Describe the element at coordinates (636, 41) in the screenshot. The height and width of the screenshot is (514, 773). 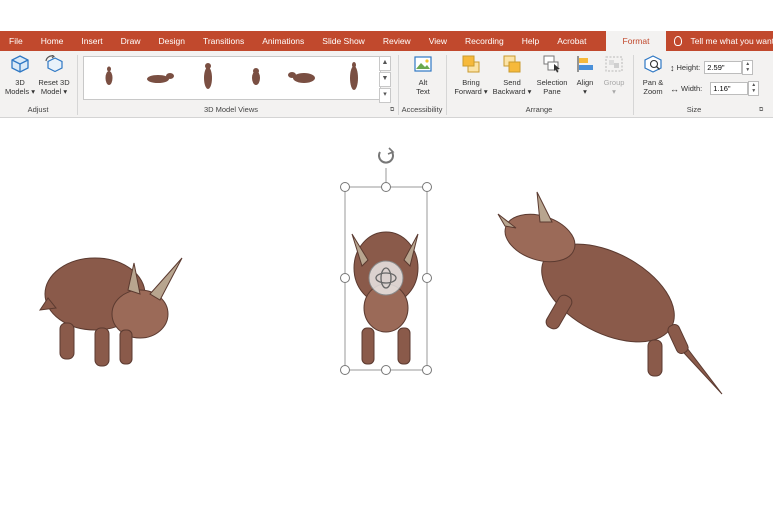
I see `tab-format: Format` at that location.